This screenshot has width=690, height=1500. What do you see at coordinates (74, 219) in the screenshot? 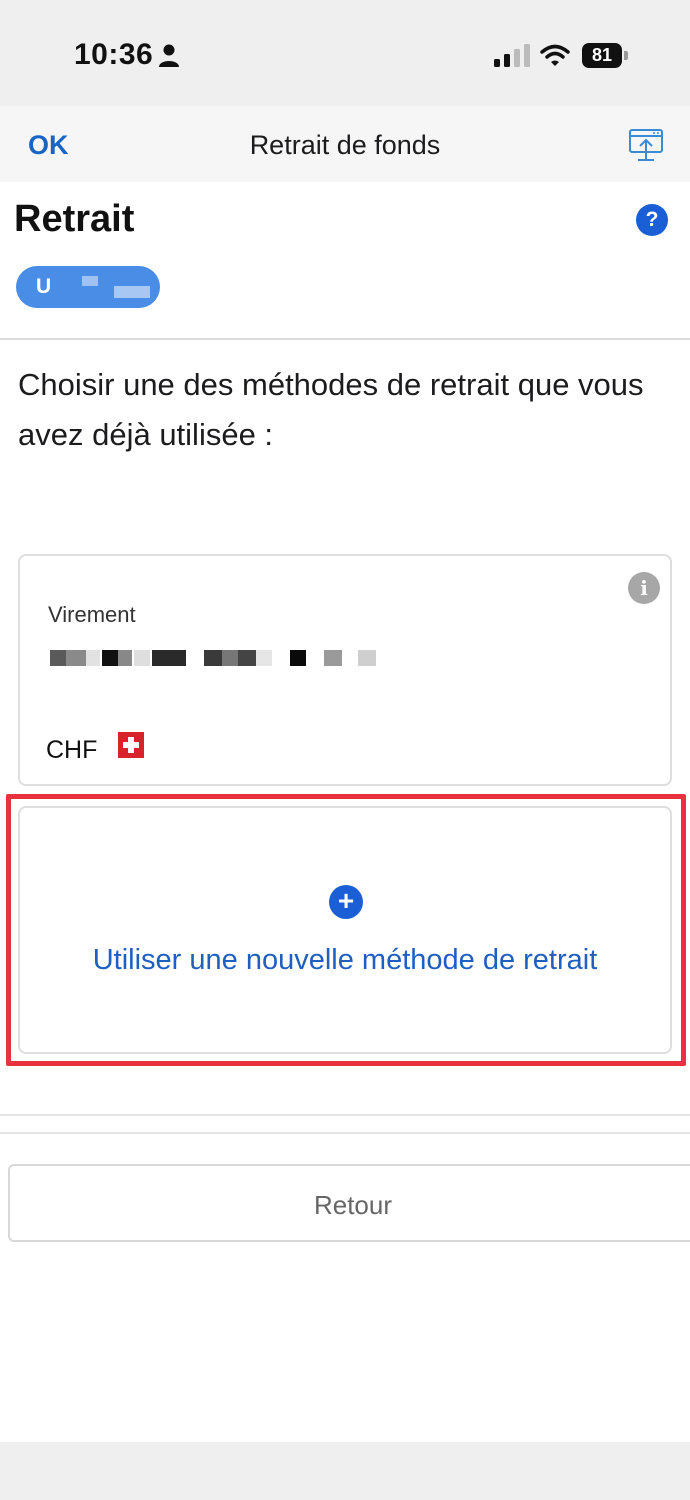
I see `page-title: Retrait` at bounding box center [74, 219].